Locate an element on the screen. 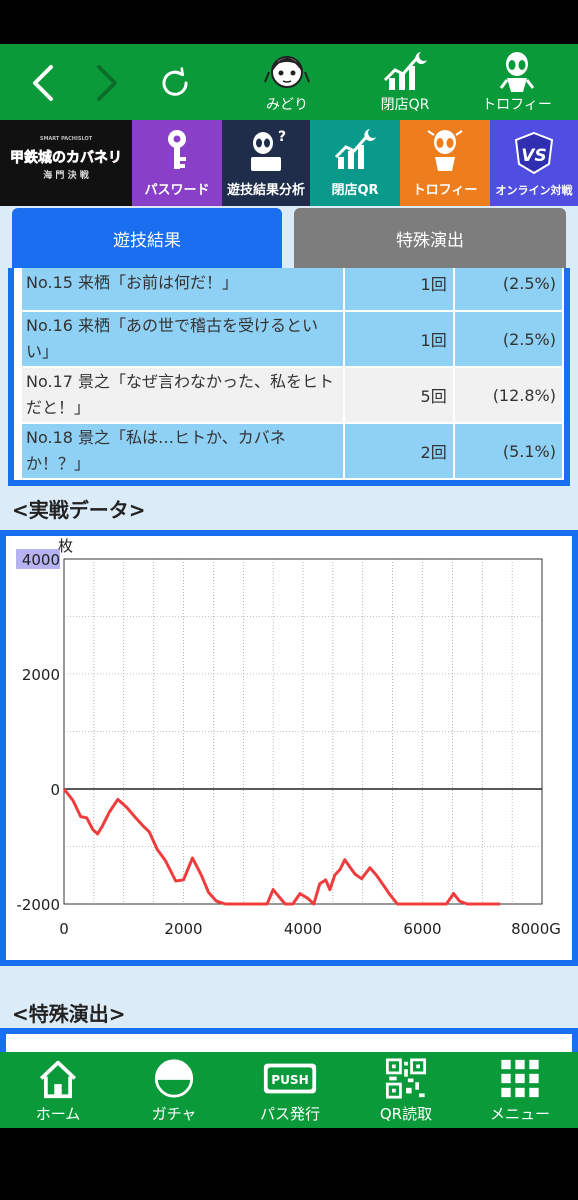 Image resolution: width=578 pixels, height=1200 pixels. push-button-icon: PUSH is located at coordinates (290, 1078).